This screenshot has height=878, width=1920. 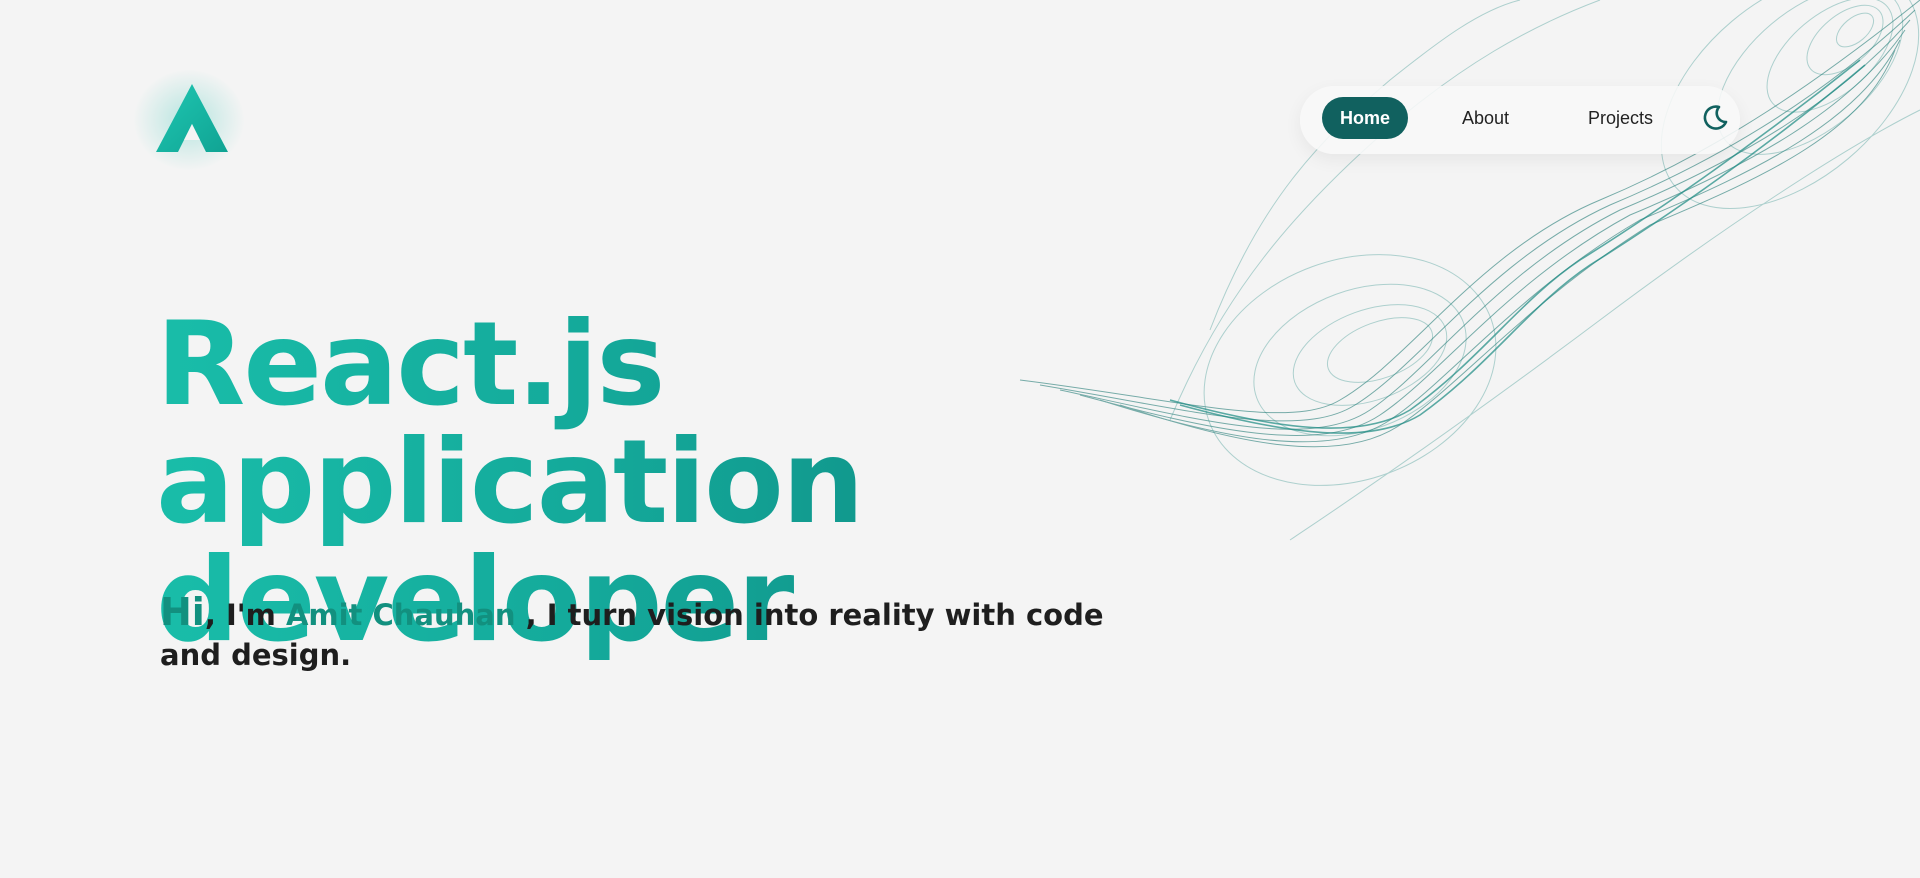 What do you see at coordinates (1715, 118) in the screenshot?
I see `moon-icon` at bounding box center [1715, 118].